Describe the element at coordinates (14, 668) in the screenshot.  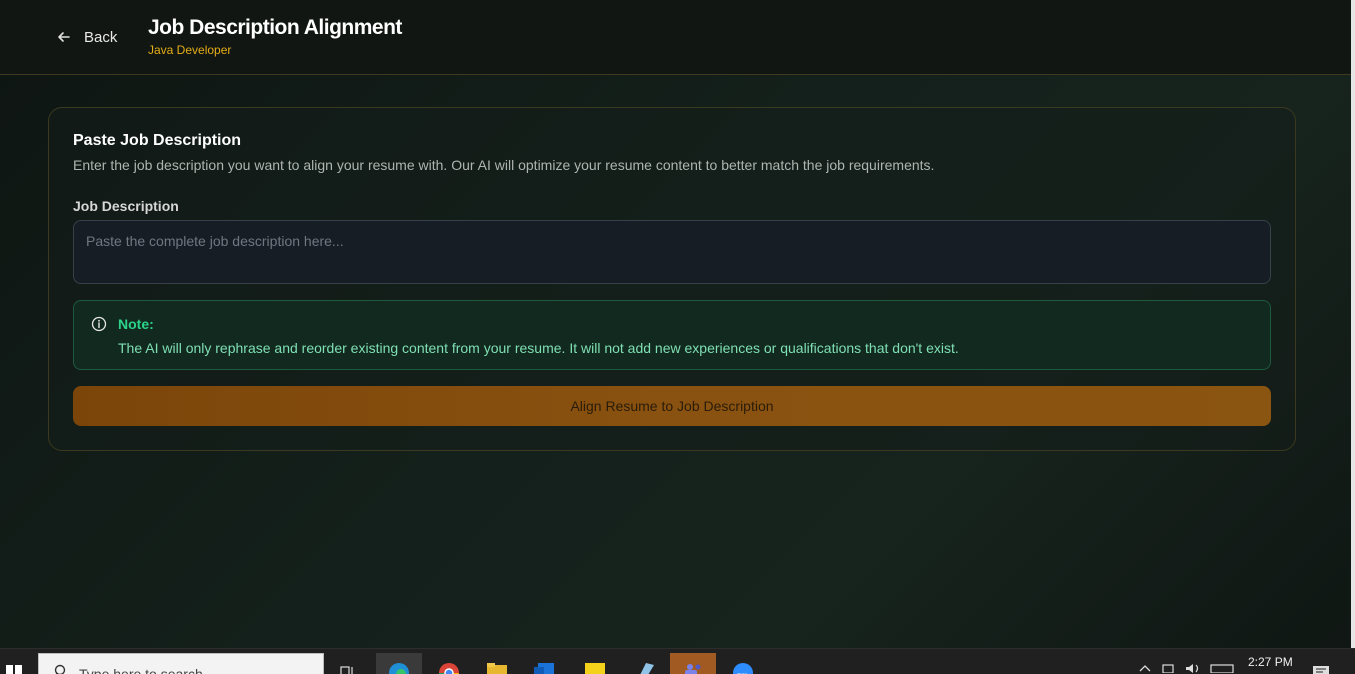
I see `windows-start-icon` at that location.